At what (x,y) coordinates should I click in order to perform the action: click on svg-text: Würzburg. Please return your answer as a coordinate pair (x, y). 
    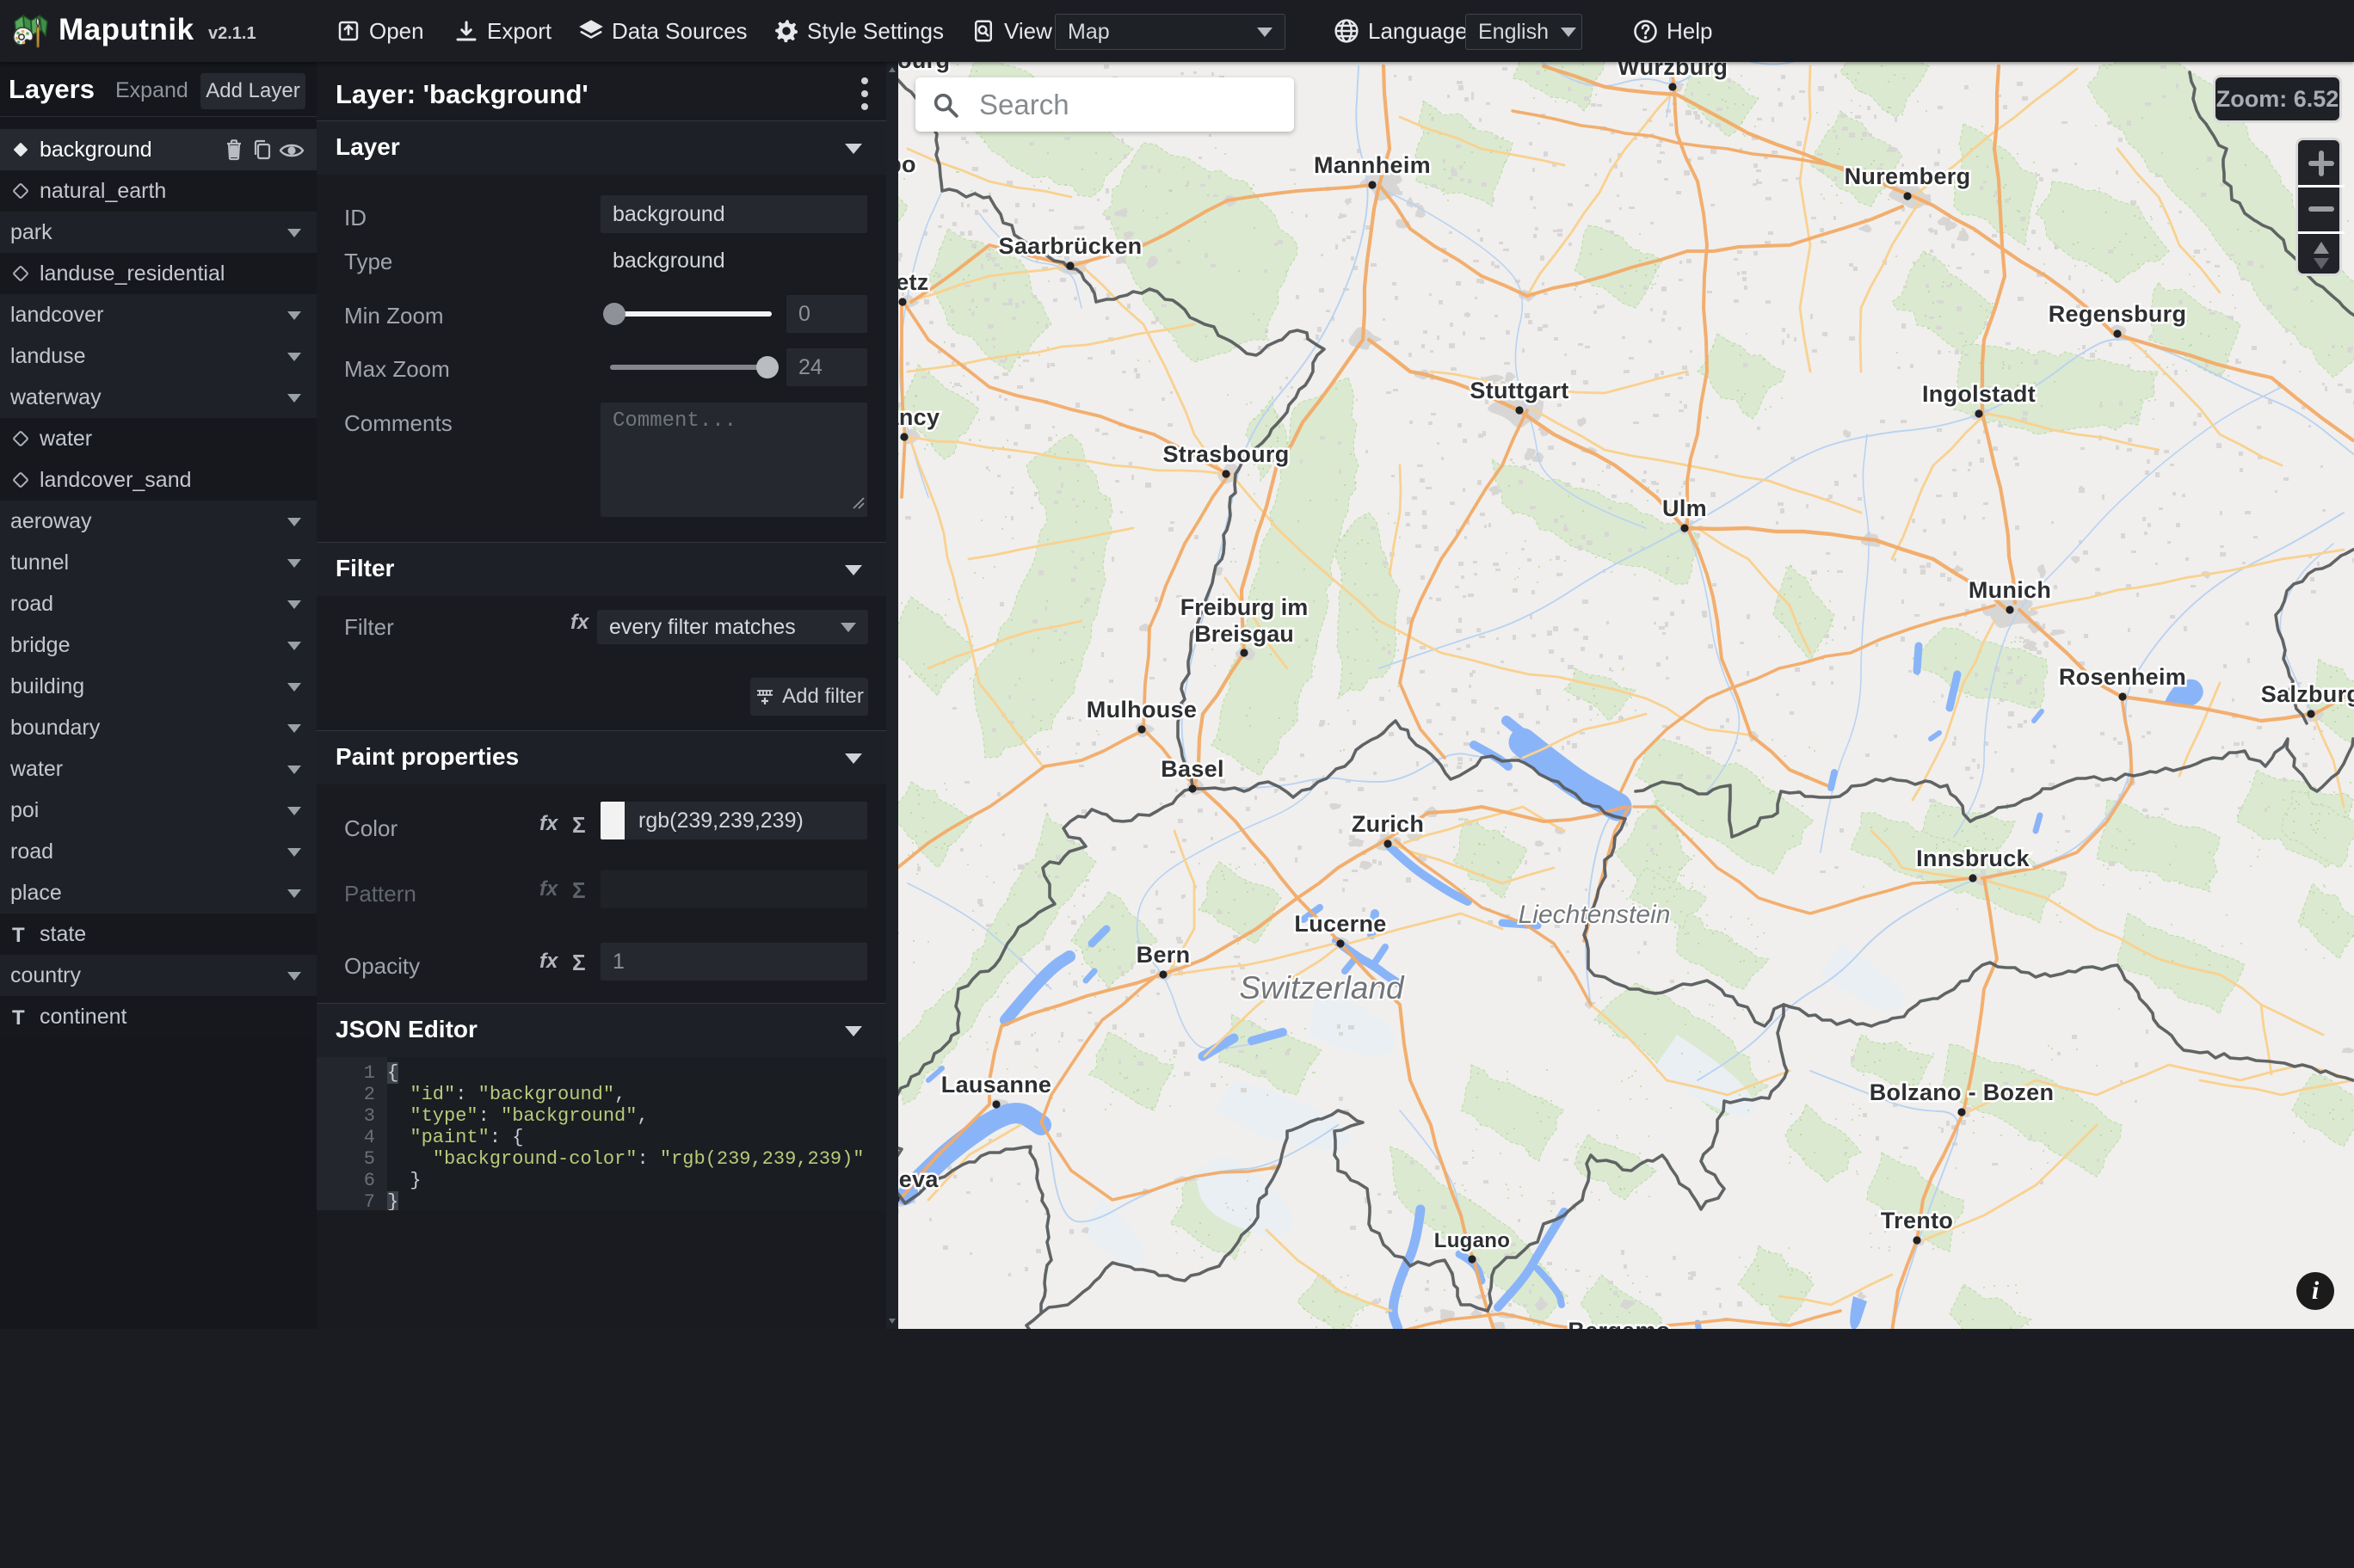
    Looking at the image, I should click on (1673, 71).